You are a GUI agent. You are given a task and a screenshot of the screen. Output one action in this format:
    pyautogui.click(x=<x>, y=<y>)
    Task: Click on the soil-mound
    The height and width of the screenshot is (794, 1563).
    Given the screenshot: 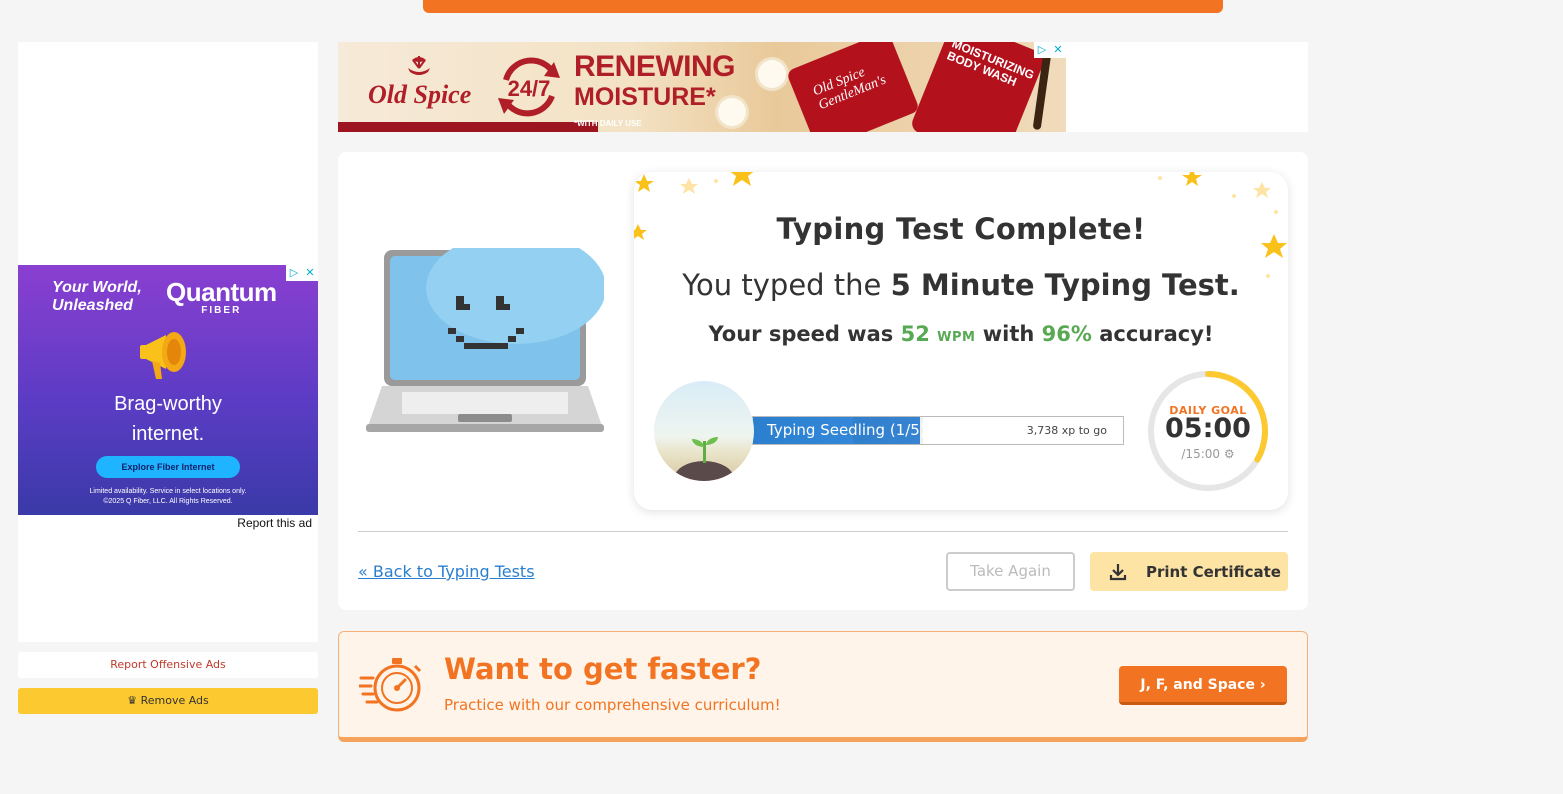 What is the action you would take?
    pyautogui.click(x=704, y=471)
    